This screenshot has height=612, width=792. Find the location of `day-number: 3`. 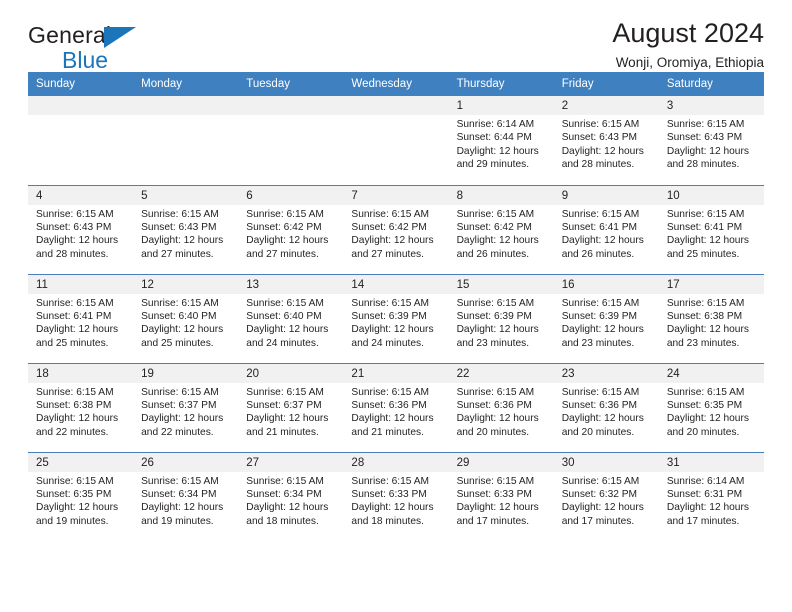

day-number: 3 is located at coordinates (711, 105).